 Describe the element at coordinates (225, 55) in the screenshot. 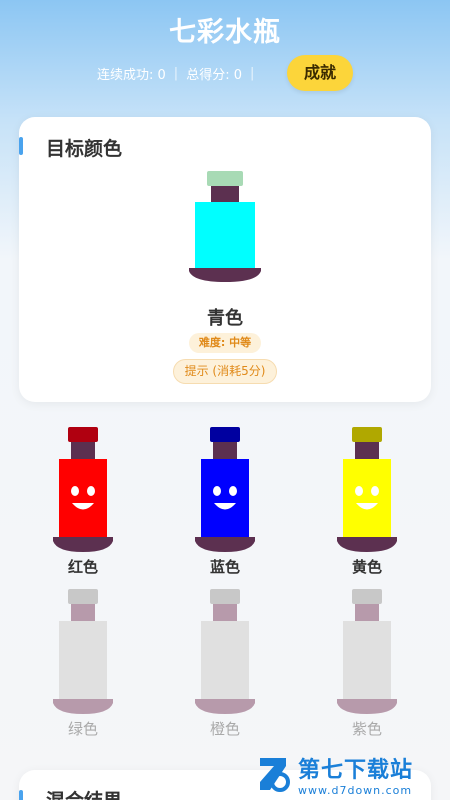

I see `header: 七彩水瓶 连续成功: 0 | 总得分: 0 | 成就` at that location.